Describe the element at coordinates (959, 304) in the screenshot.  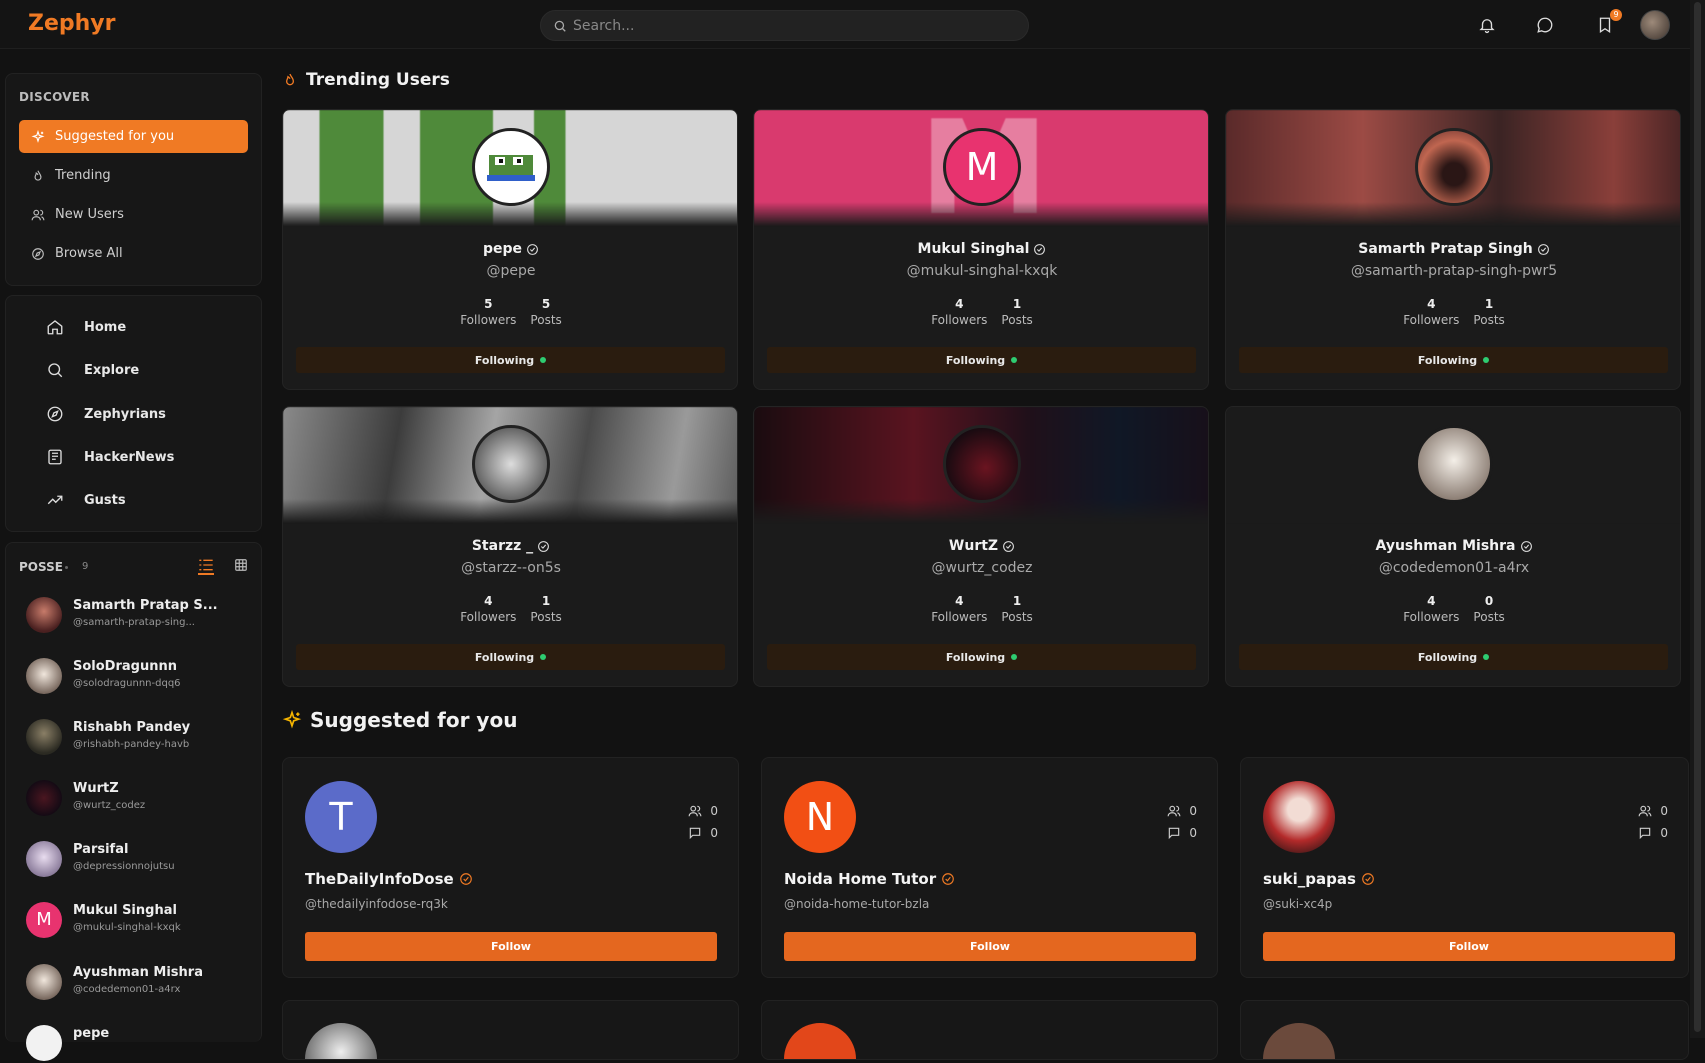
I see `followers-count: 4` at that location.